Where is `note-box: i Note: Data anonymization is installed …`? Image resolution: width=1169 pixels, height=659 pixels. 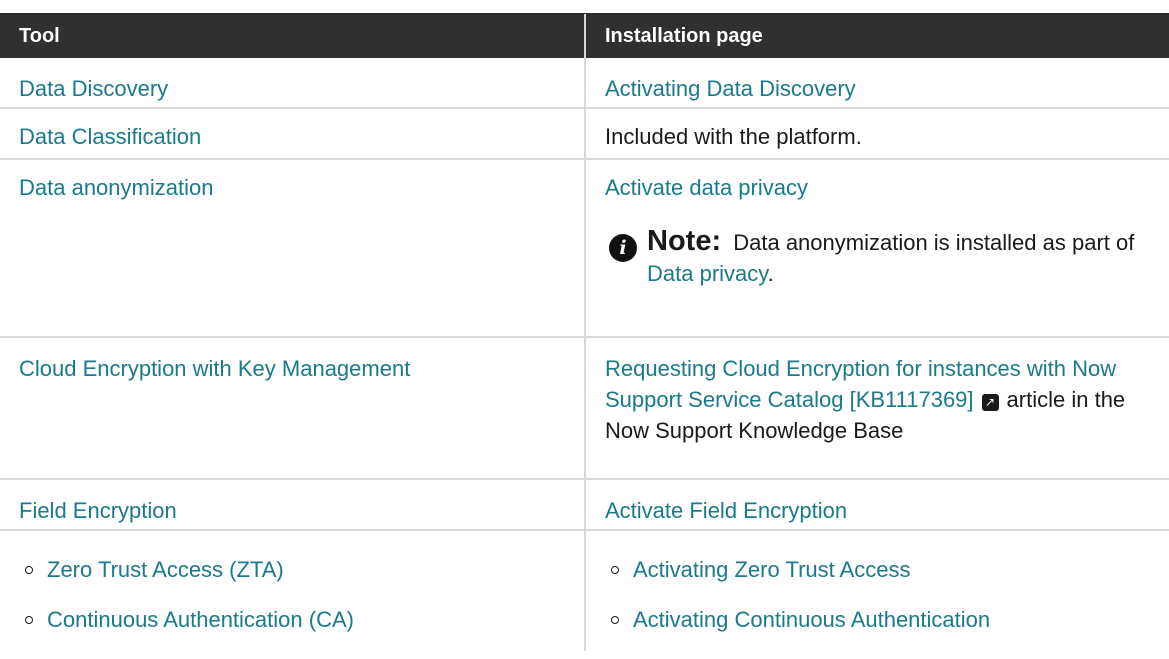
note-box: i Note: Data anonymization is installed … is located at coordinates (877, 257).